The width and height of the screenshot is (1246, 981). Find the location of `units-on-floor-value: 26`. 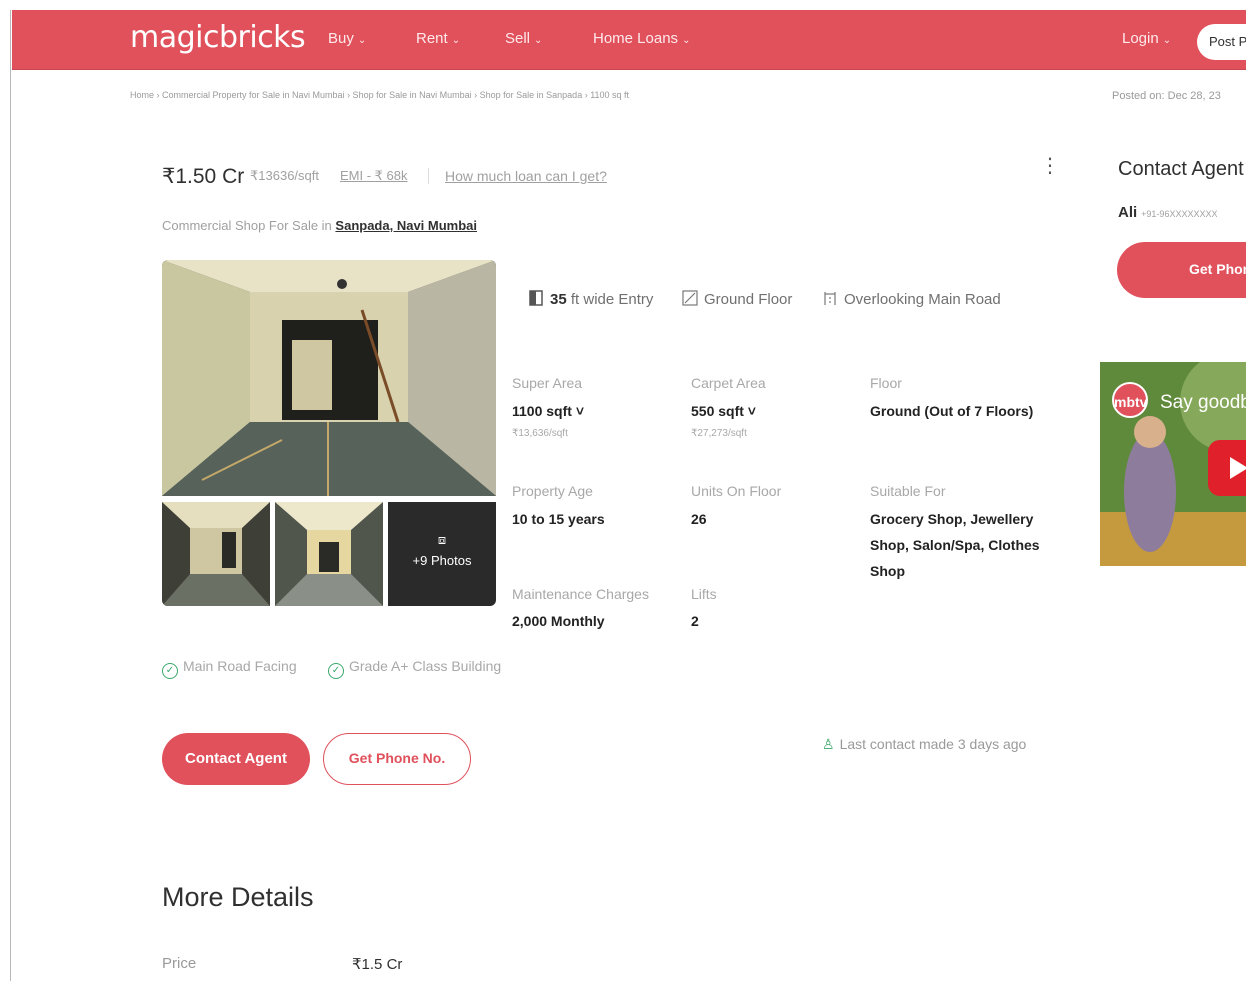

units-on-floor-value: 26 is located at coordinates (699, 519).